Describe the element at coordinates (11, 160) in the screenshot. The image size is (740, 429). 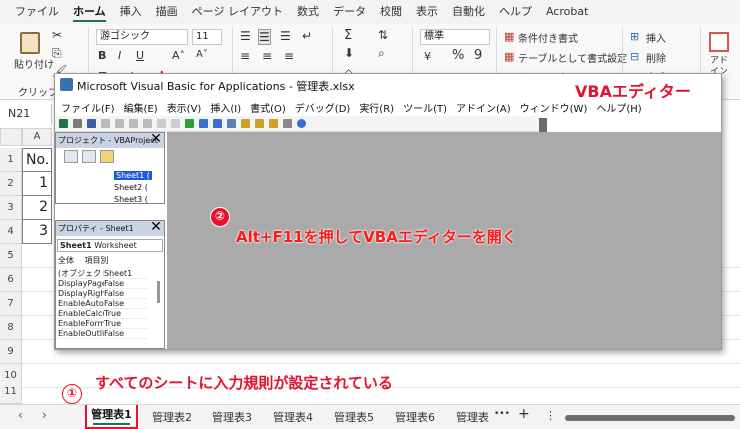
I see `row-header: 1` at that location.